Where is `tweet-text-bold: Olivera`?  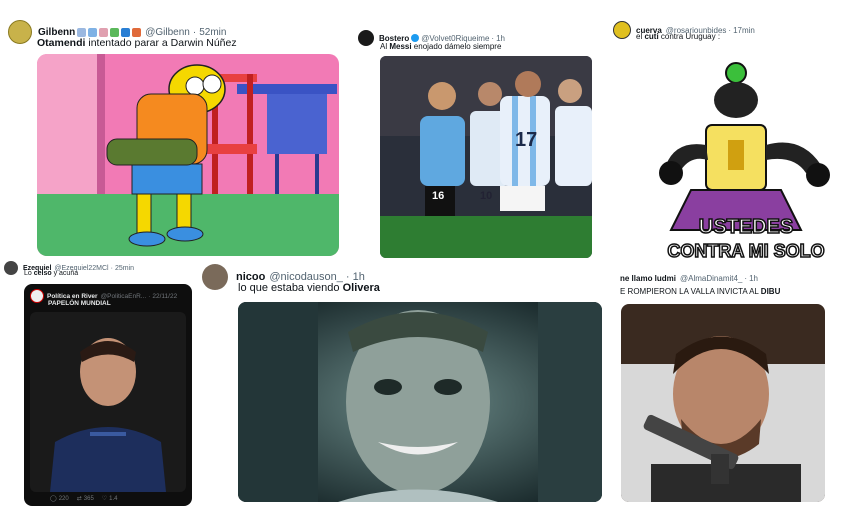
tweet-text-bold: Olivera is located at coordinates (361, 288).